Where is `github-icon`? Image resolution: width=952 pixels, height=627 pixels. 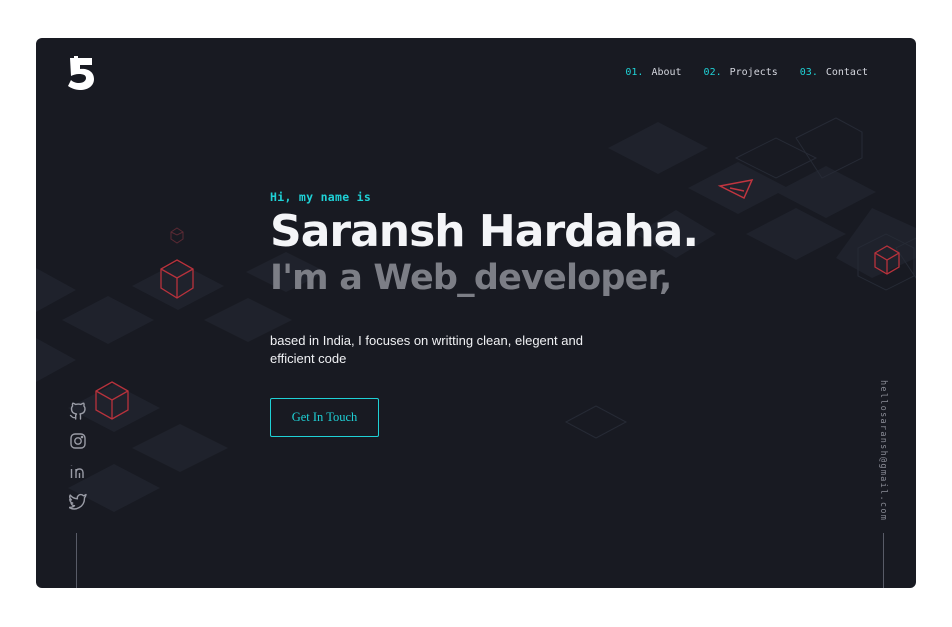 github-icon is located at coordinates (78, 411).